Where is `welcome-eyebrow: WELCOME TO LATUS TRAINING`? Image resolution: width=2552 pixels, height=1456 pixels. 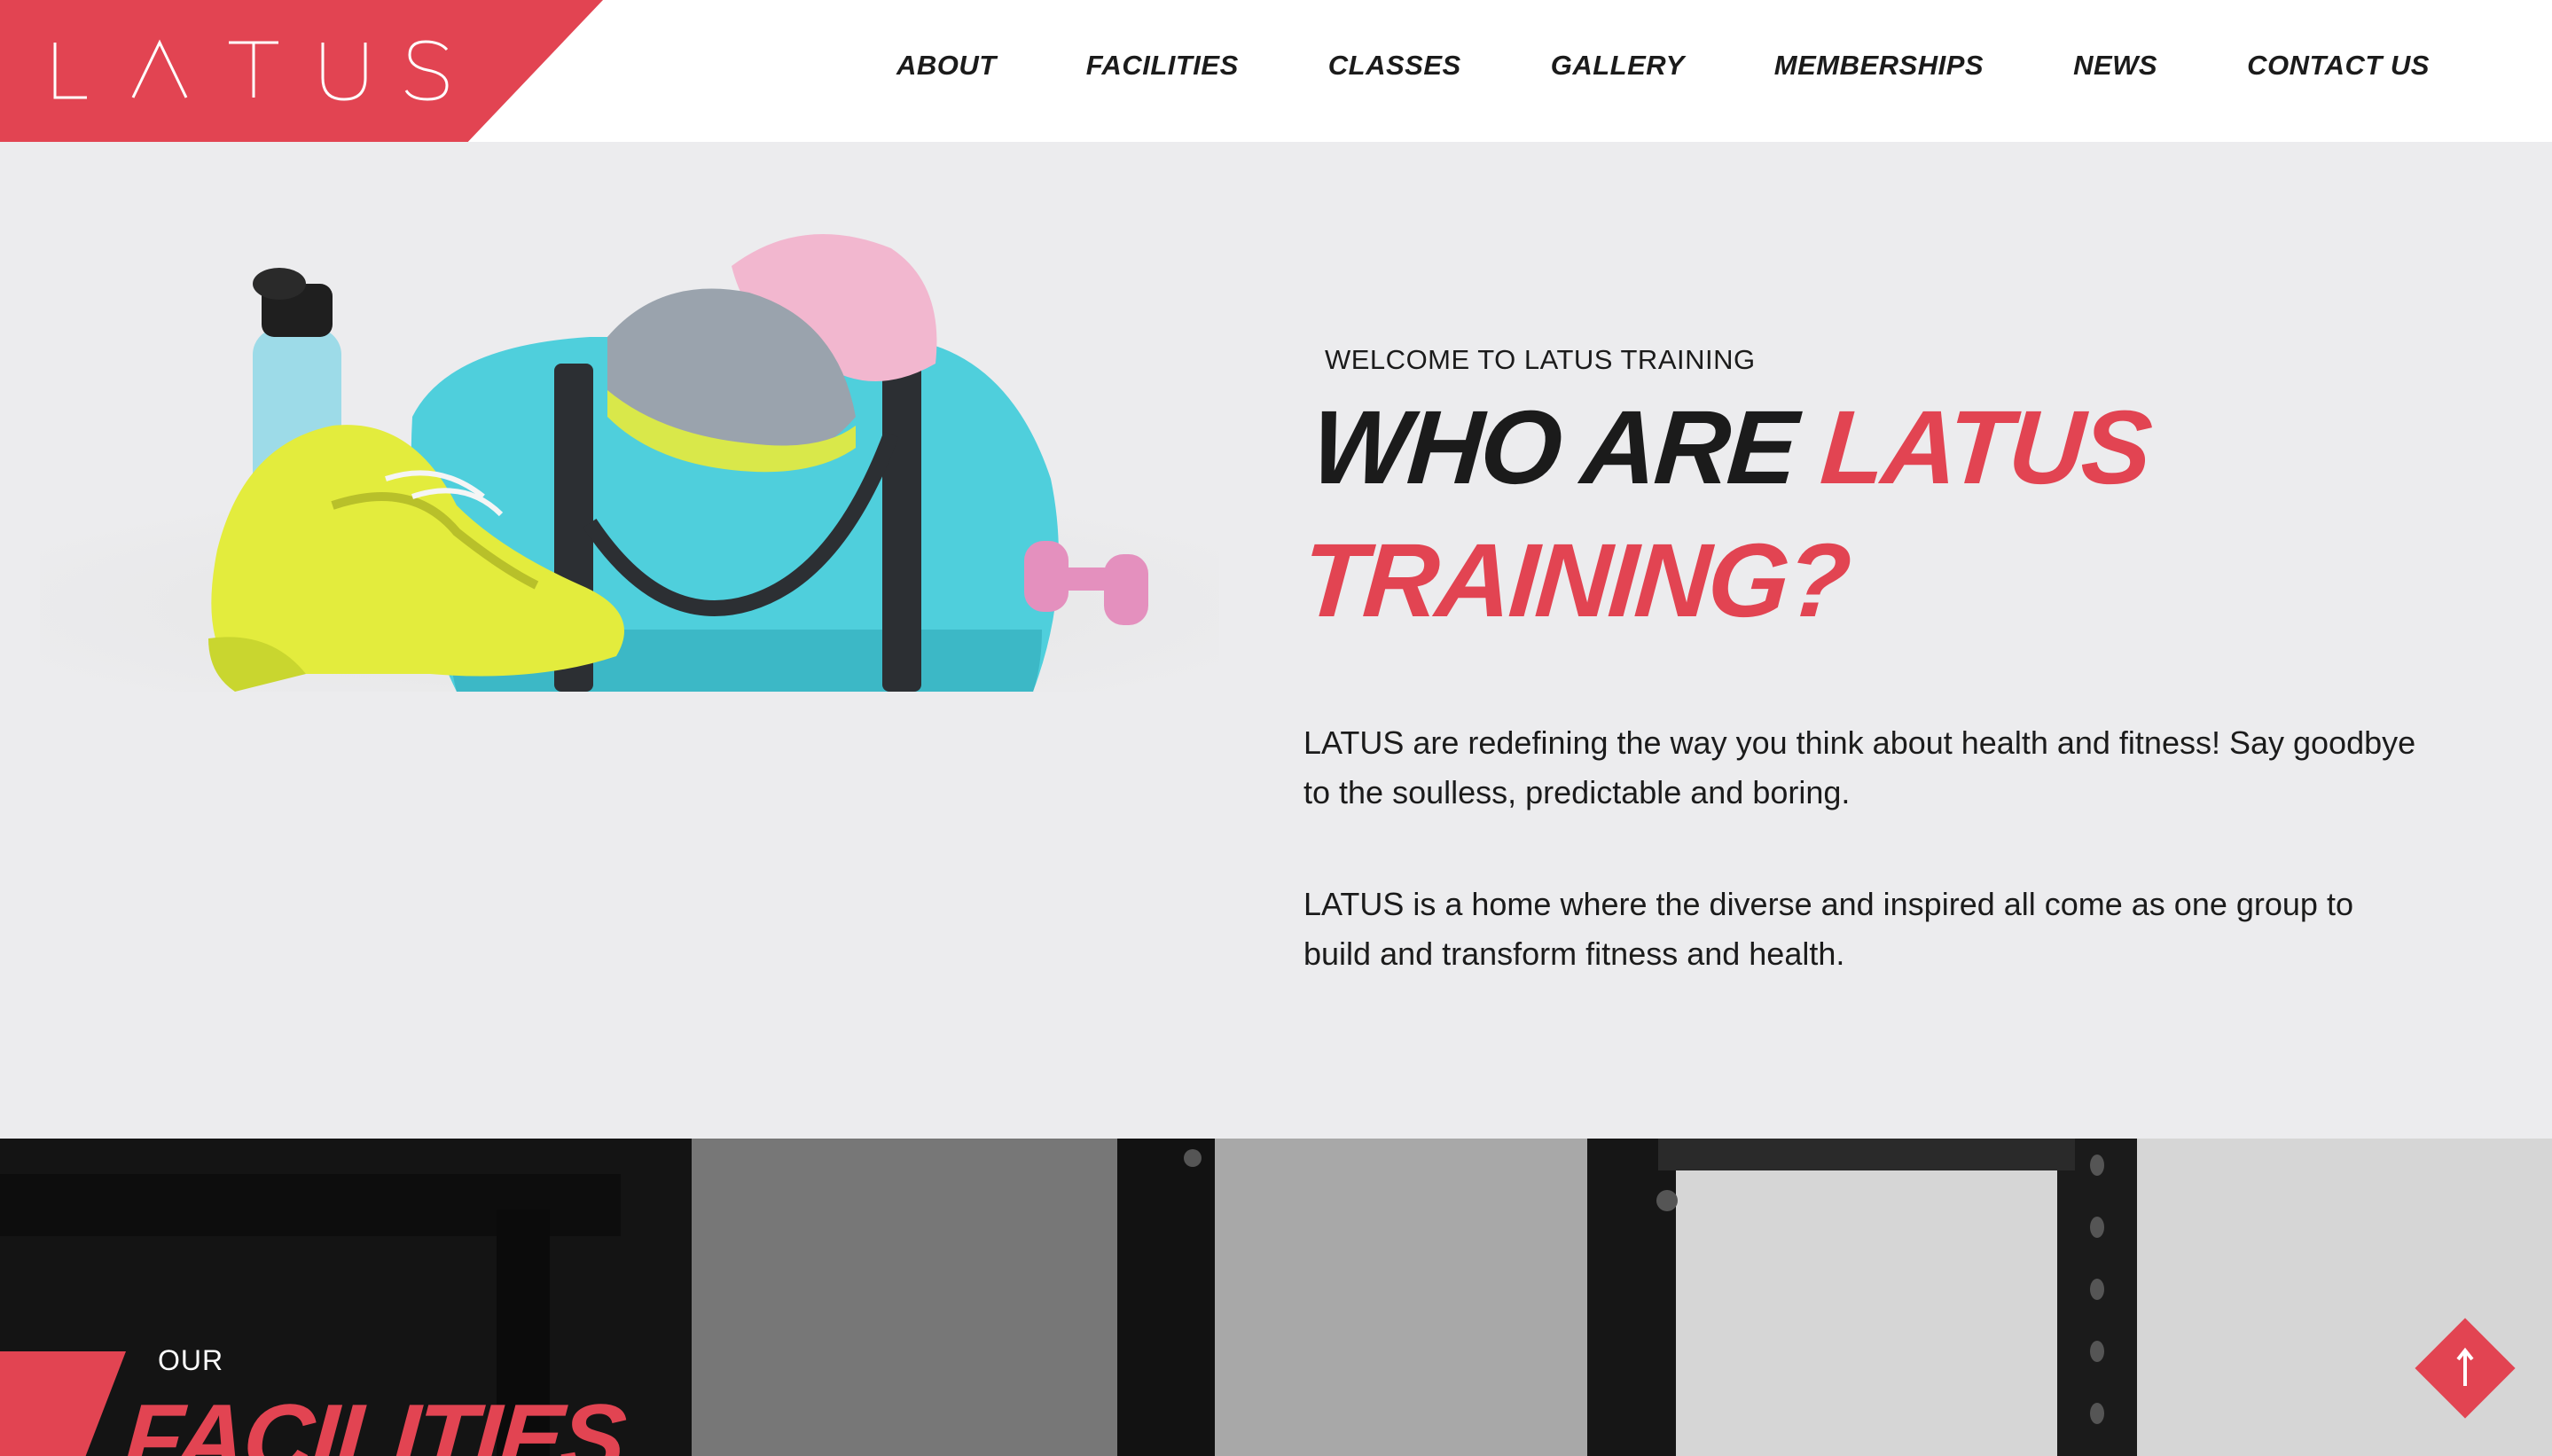
welcome-eyebrow: WELCOME TO LATUS TRAINING is located at coordinates (1540, 359).